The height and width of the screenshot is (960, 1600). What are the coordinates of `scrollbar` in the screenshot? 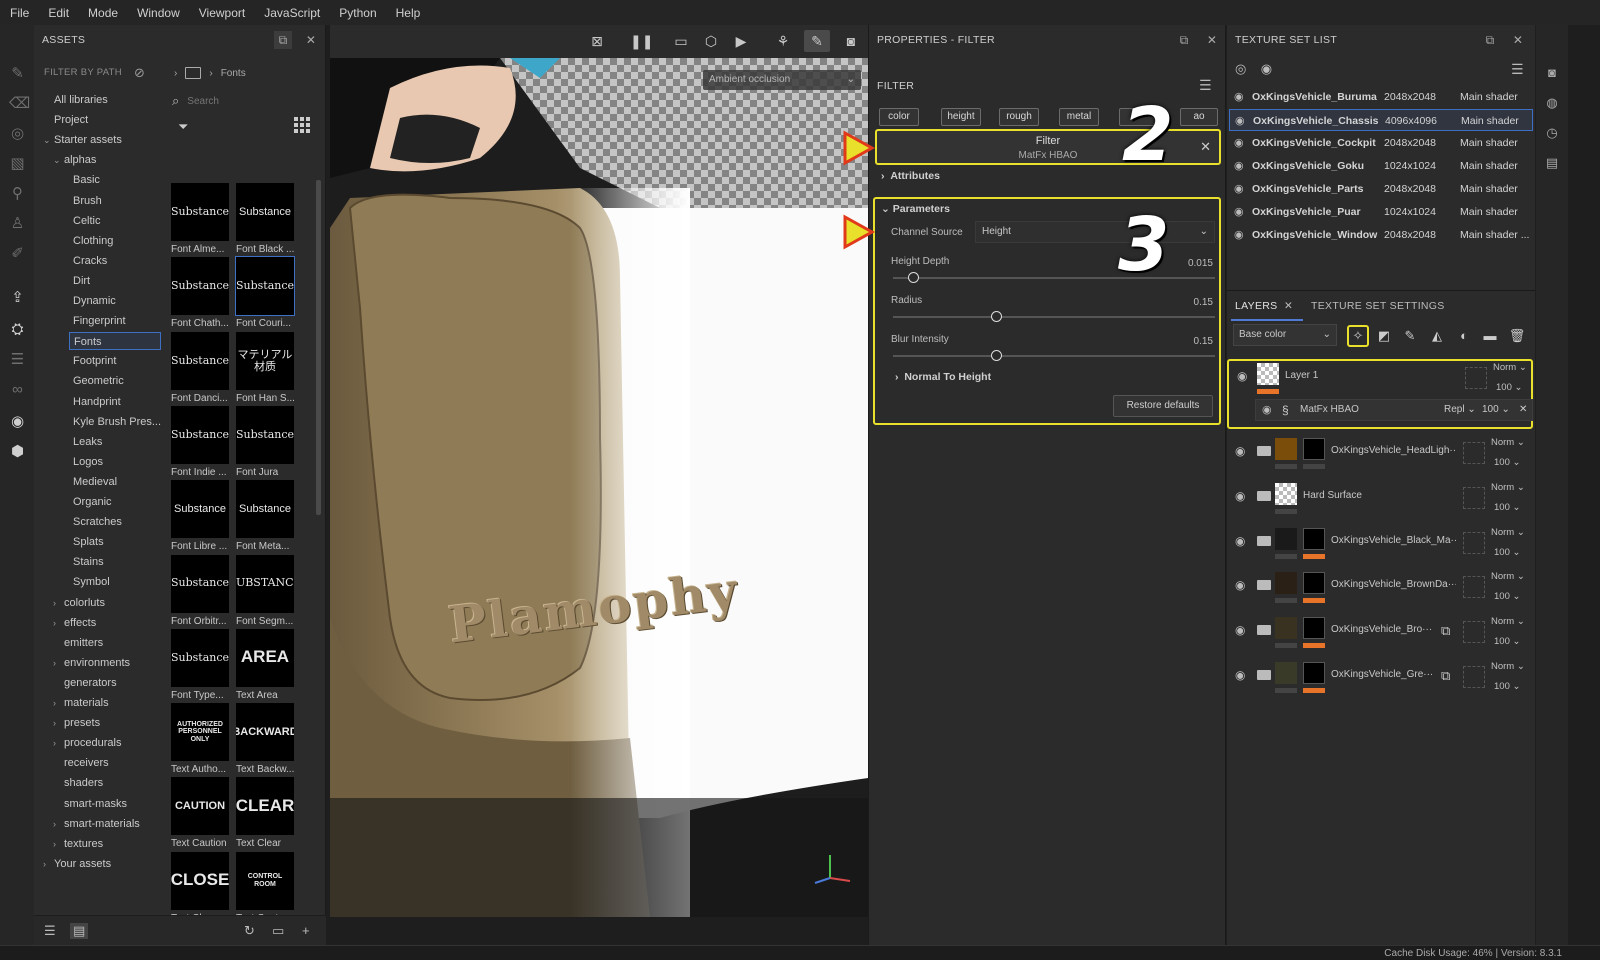 It's located at (318, 347).